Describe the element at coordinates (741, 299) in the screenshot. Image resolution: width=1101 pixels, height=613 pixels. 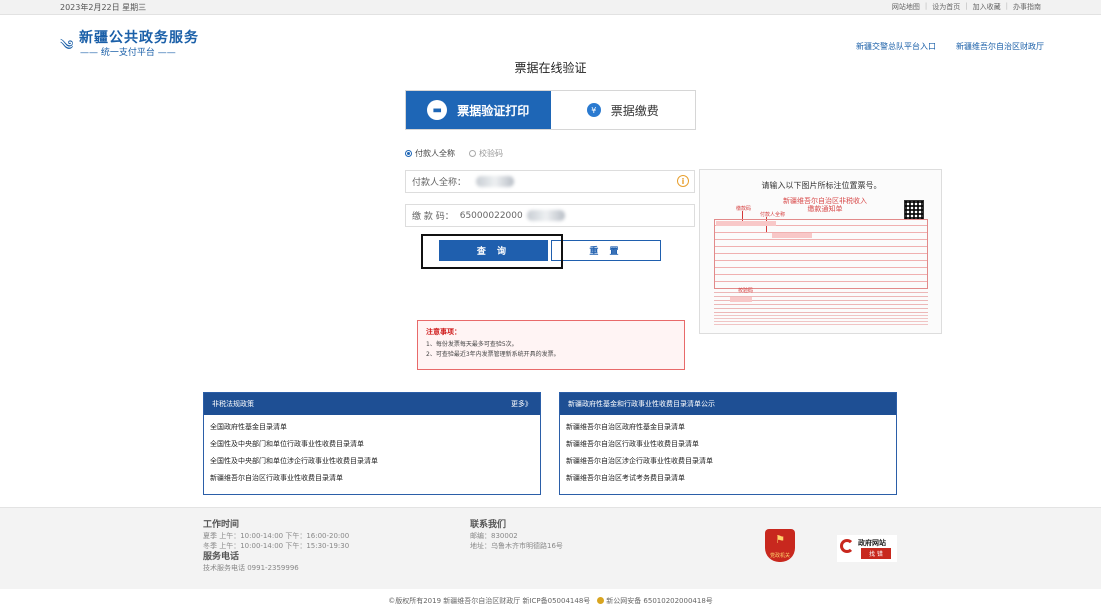
I see `highlight-check` at that location.